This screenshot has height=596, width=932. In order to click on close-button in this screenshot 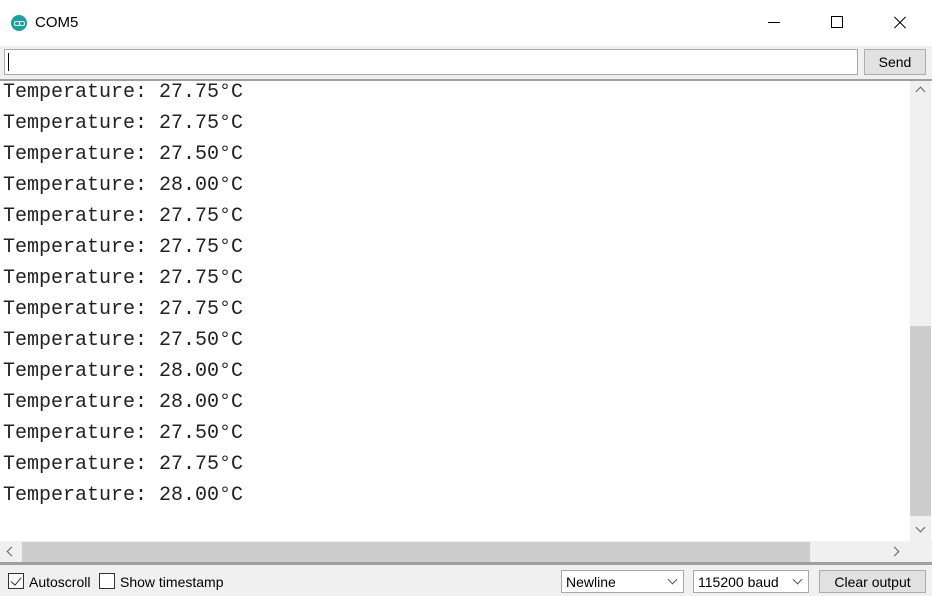, I will do `click(899, 23)`.